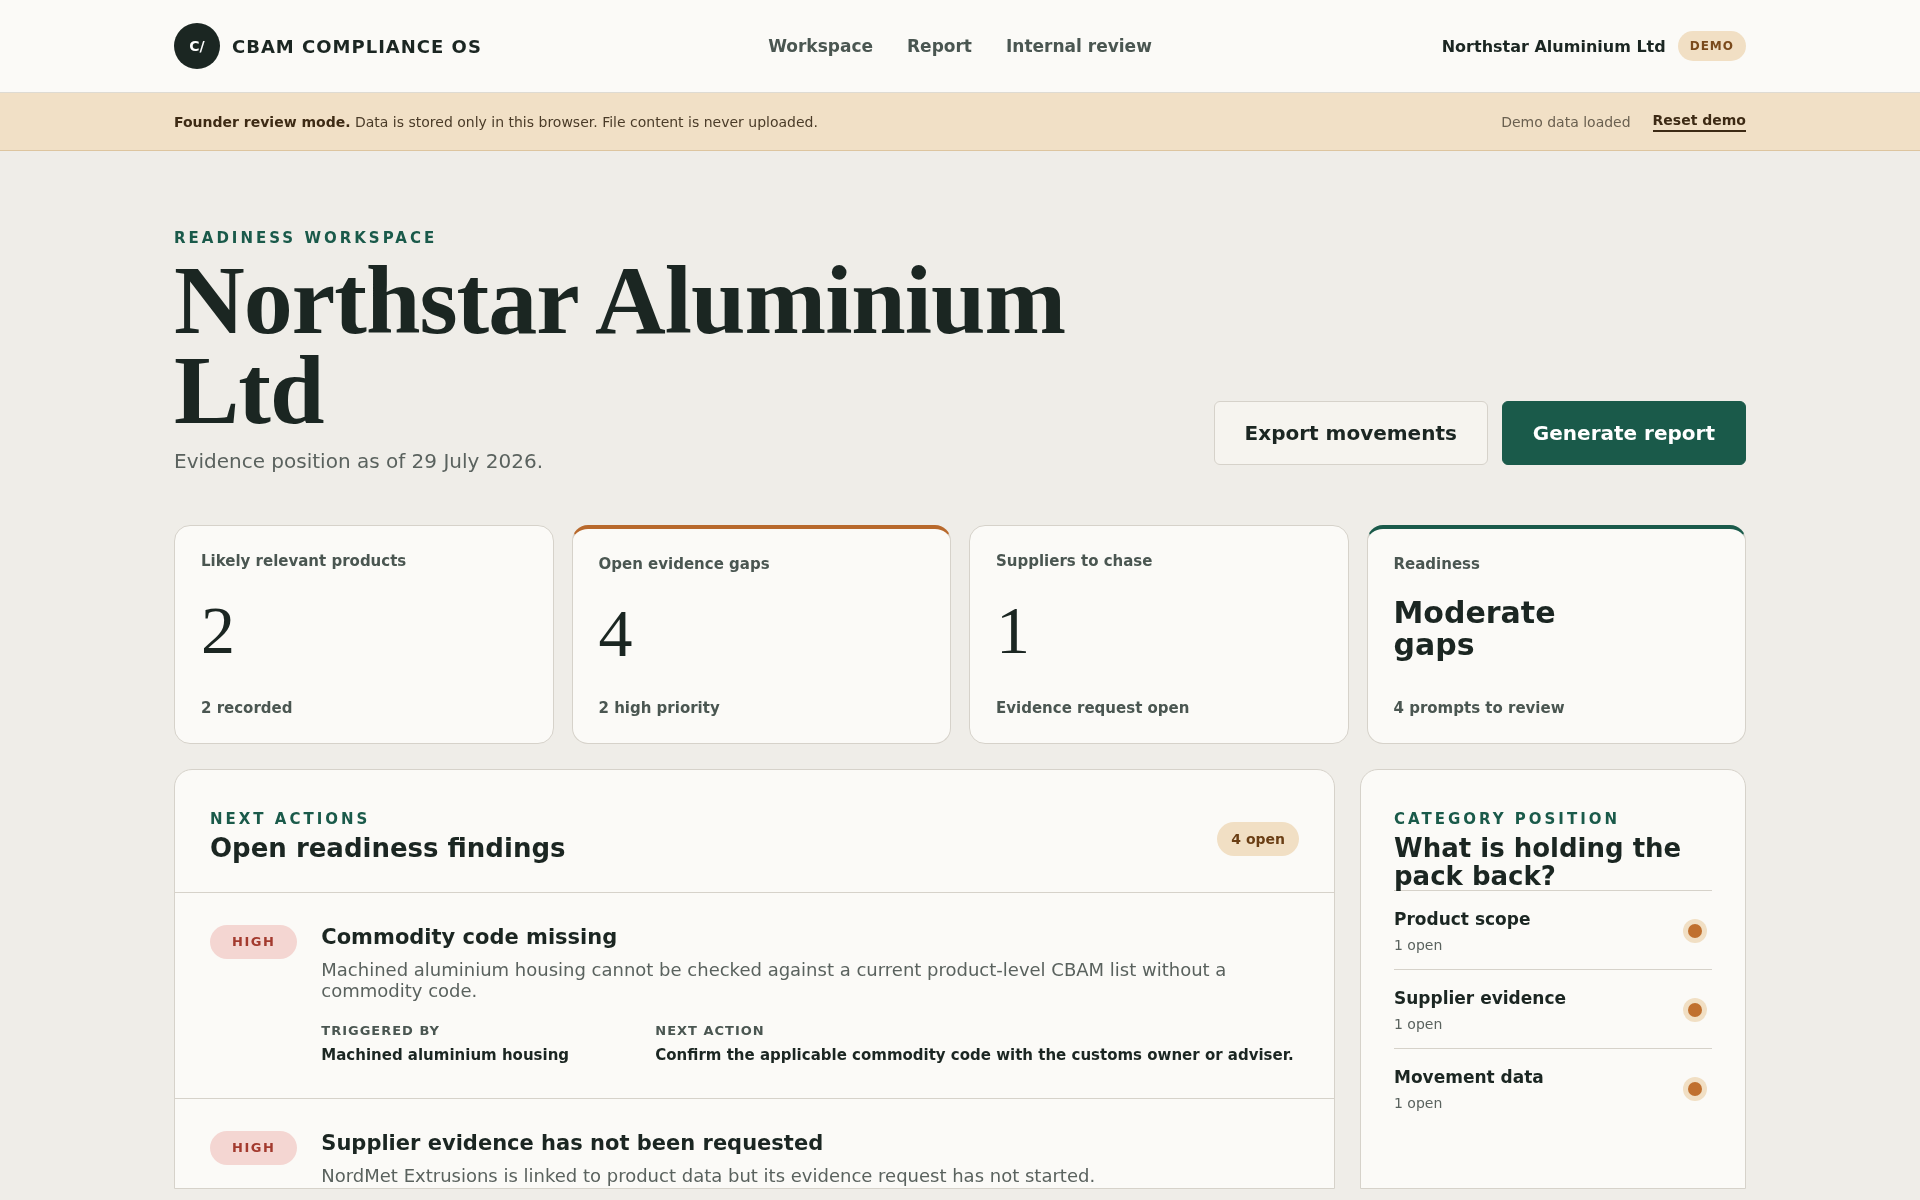  Describe the element at coordinates (1350, 433) in the screenshot. I see `export-button: Export movements` at that location.